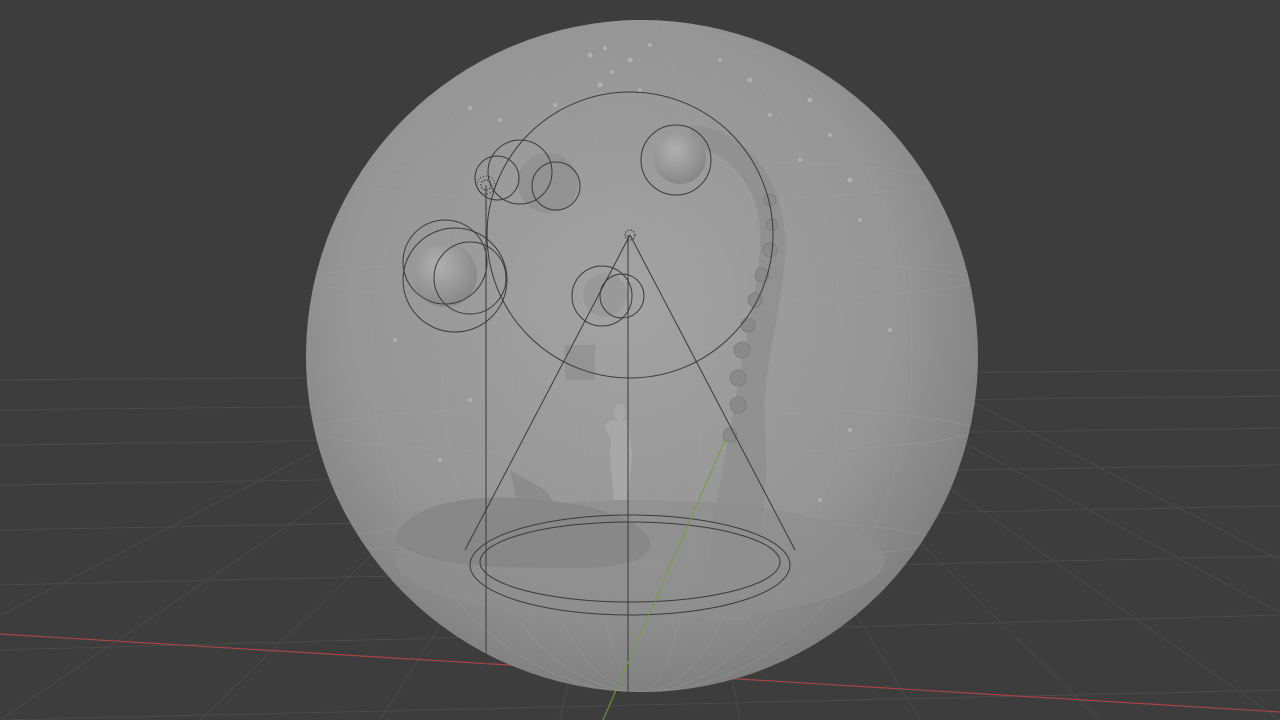 The image size is (1280, 720). I want to click on orb-top-right, so click(680, 158).